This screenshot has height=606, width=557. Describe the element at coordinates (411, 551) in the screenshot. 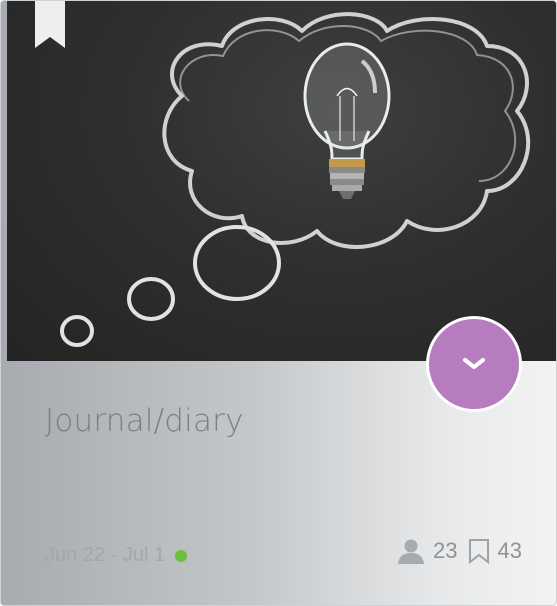

I see `person-icon` at that location.